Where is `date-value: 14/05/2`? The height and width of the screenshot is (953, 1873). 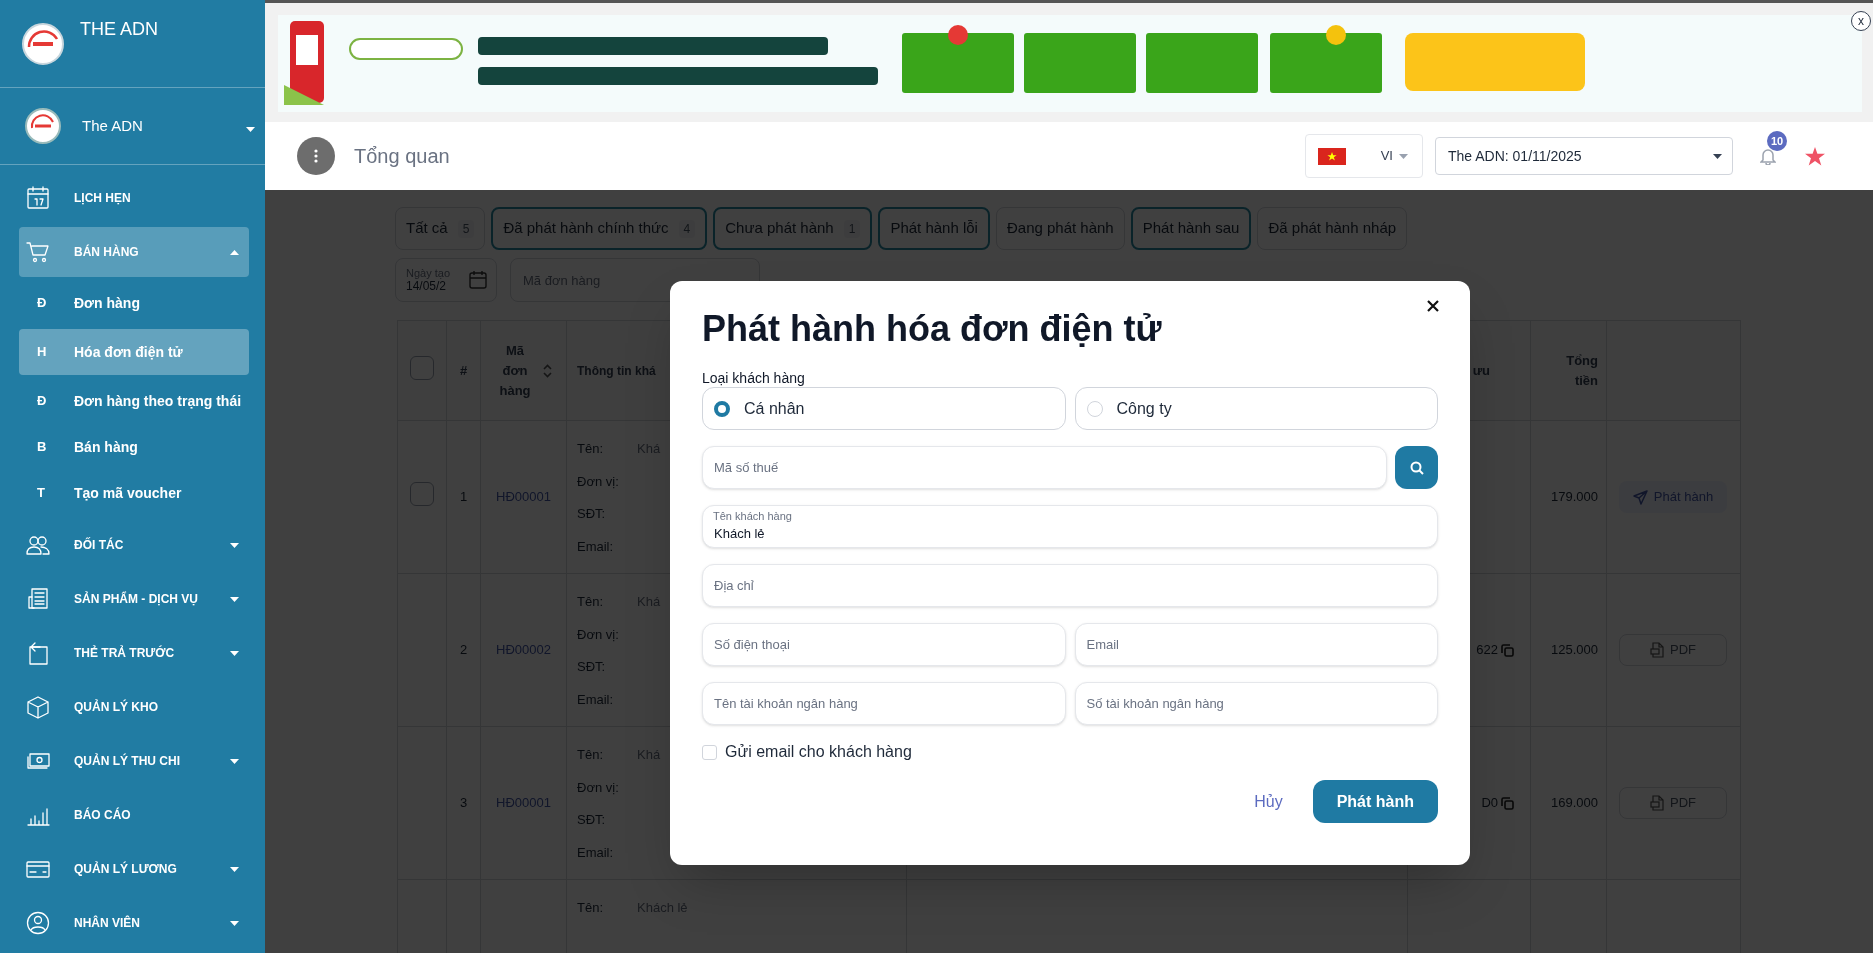 date-value: 14/05/2 is located at coordinates (427, 286).